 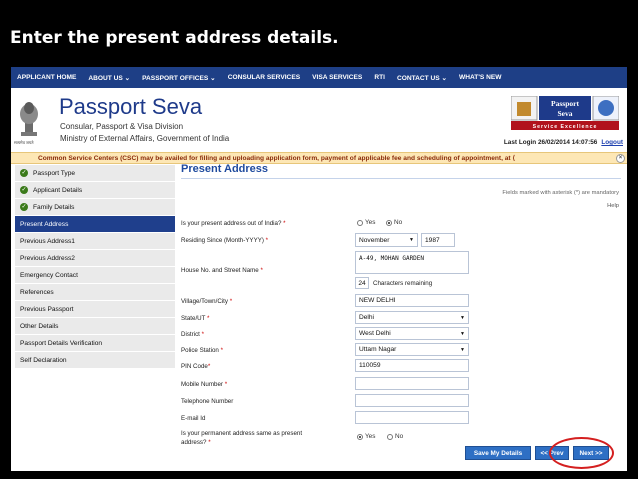 What do you see at coordinates (412, 333) in the screenshot?
I see `district-select: West Delhi ▼` at bounding box center [412, 333].